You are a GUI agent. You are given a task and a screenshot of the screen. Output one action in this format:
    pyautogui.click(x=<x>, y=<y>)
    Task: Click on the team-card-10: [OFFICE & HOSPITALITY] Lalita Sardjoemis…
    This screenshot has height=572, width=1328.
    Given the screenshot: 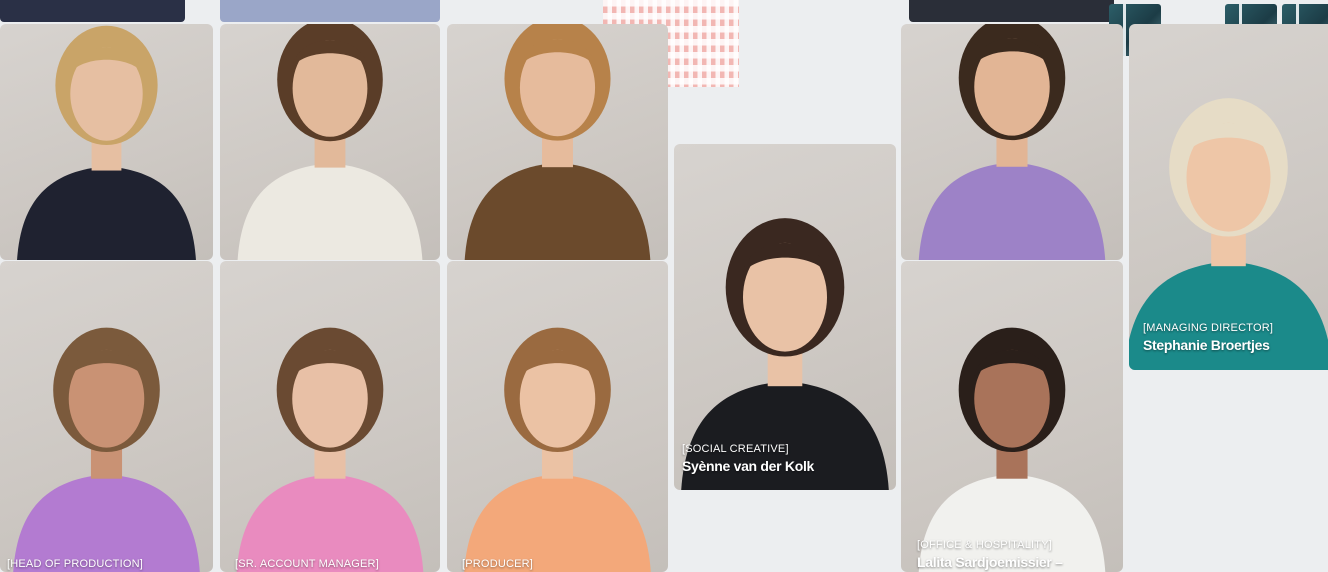 What is the action you would take?
    pyautogui.click(x=1012, y=416)
    